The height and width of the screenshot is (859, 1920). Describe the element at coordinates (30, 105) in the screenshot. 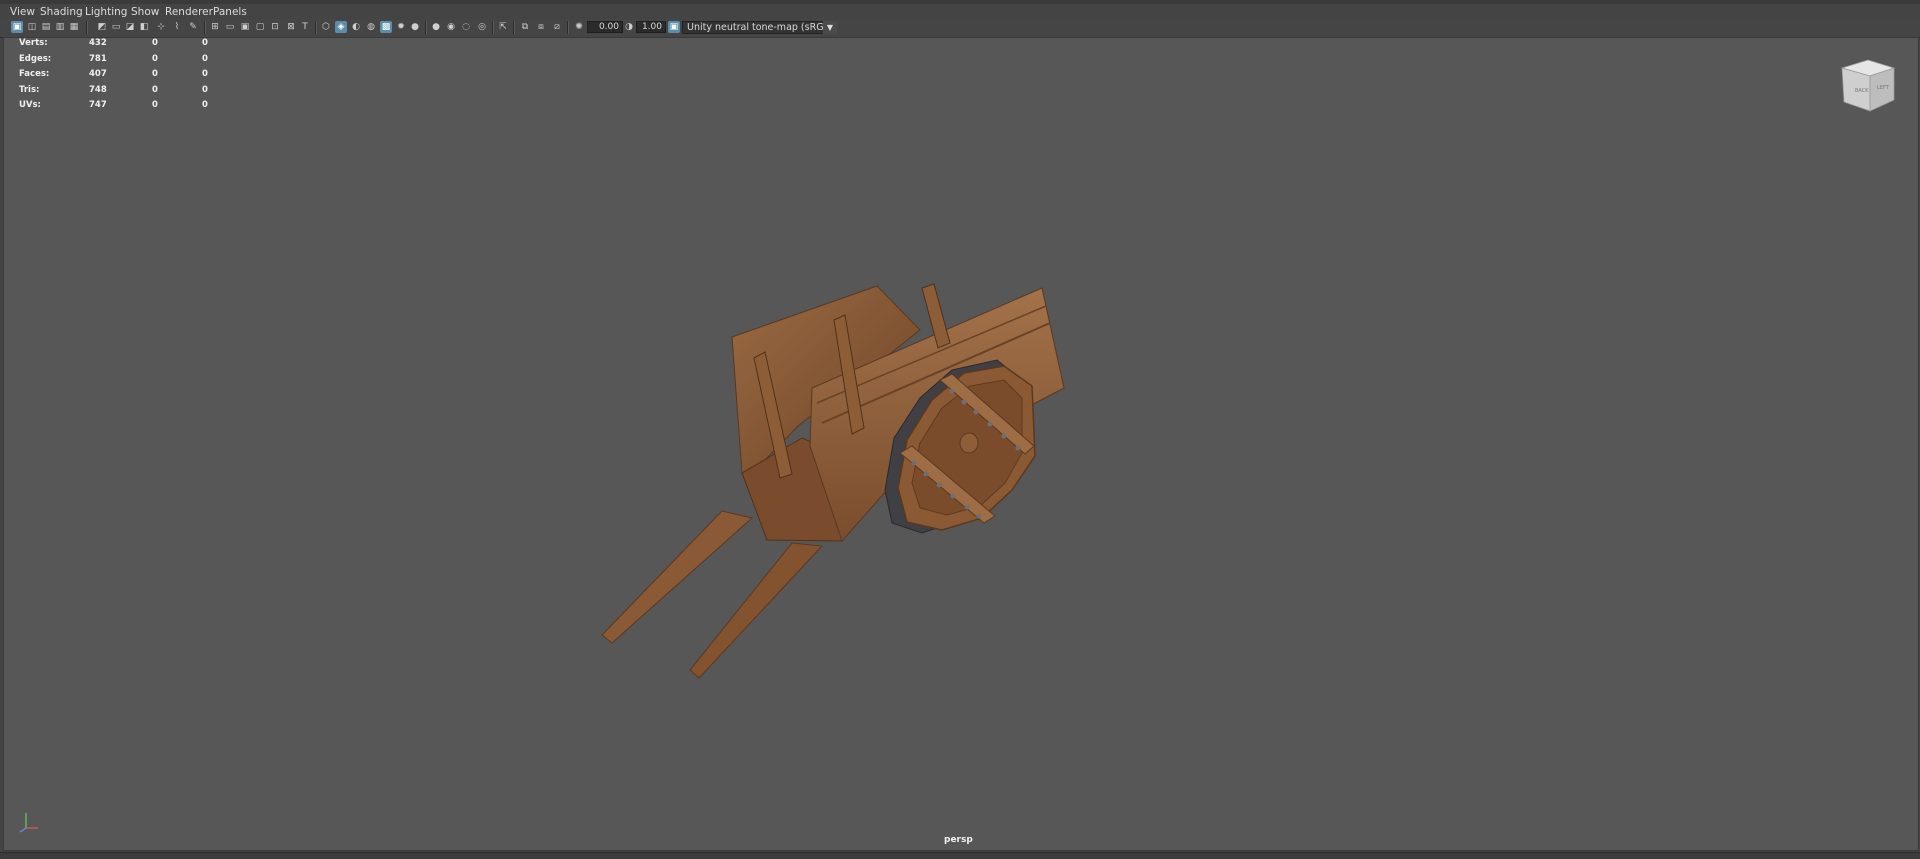

I see `hud-label: UVs:` at that location.